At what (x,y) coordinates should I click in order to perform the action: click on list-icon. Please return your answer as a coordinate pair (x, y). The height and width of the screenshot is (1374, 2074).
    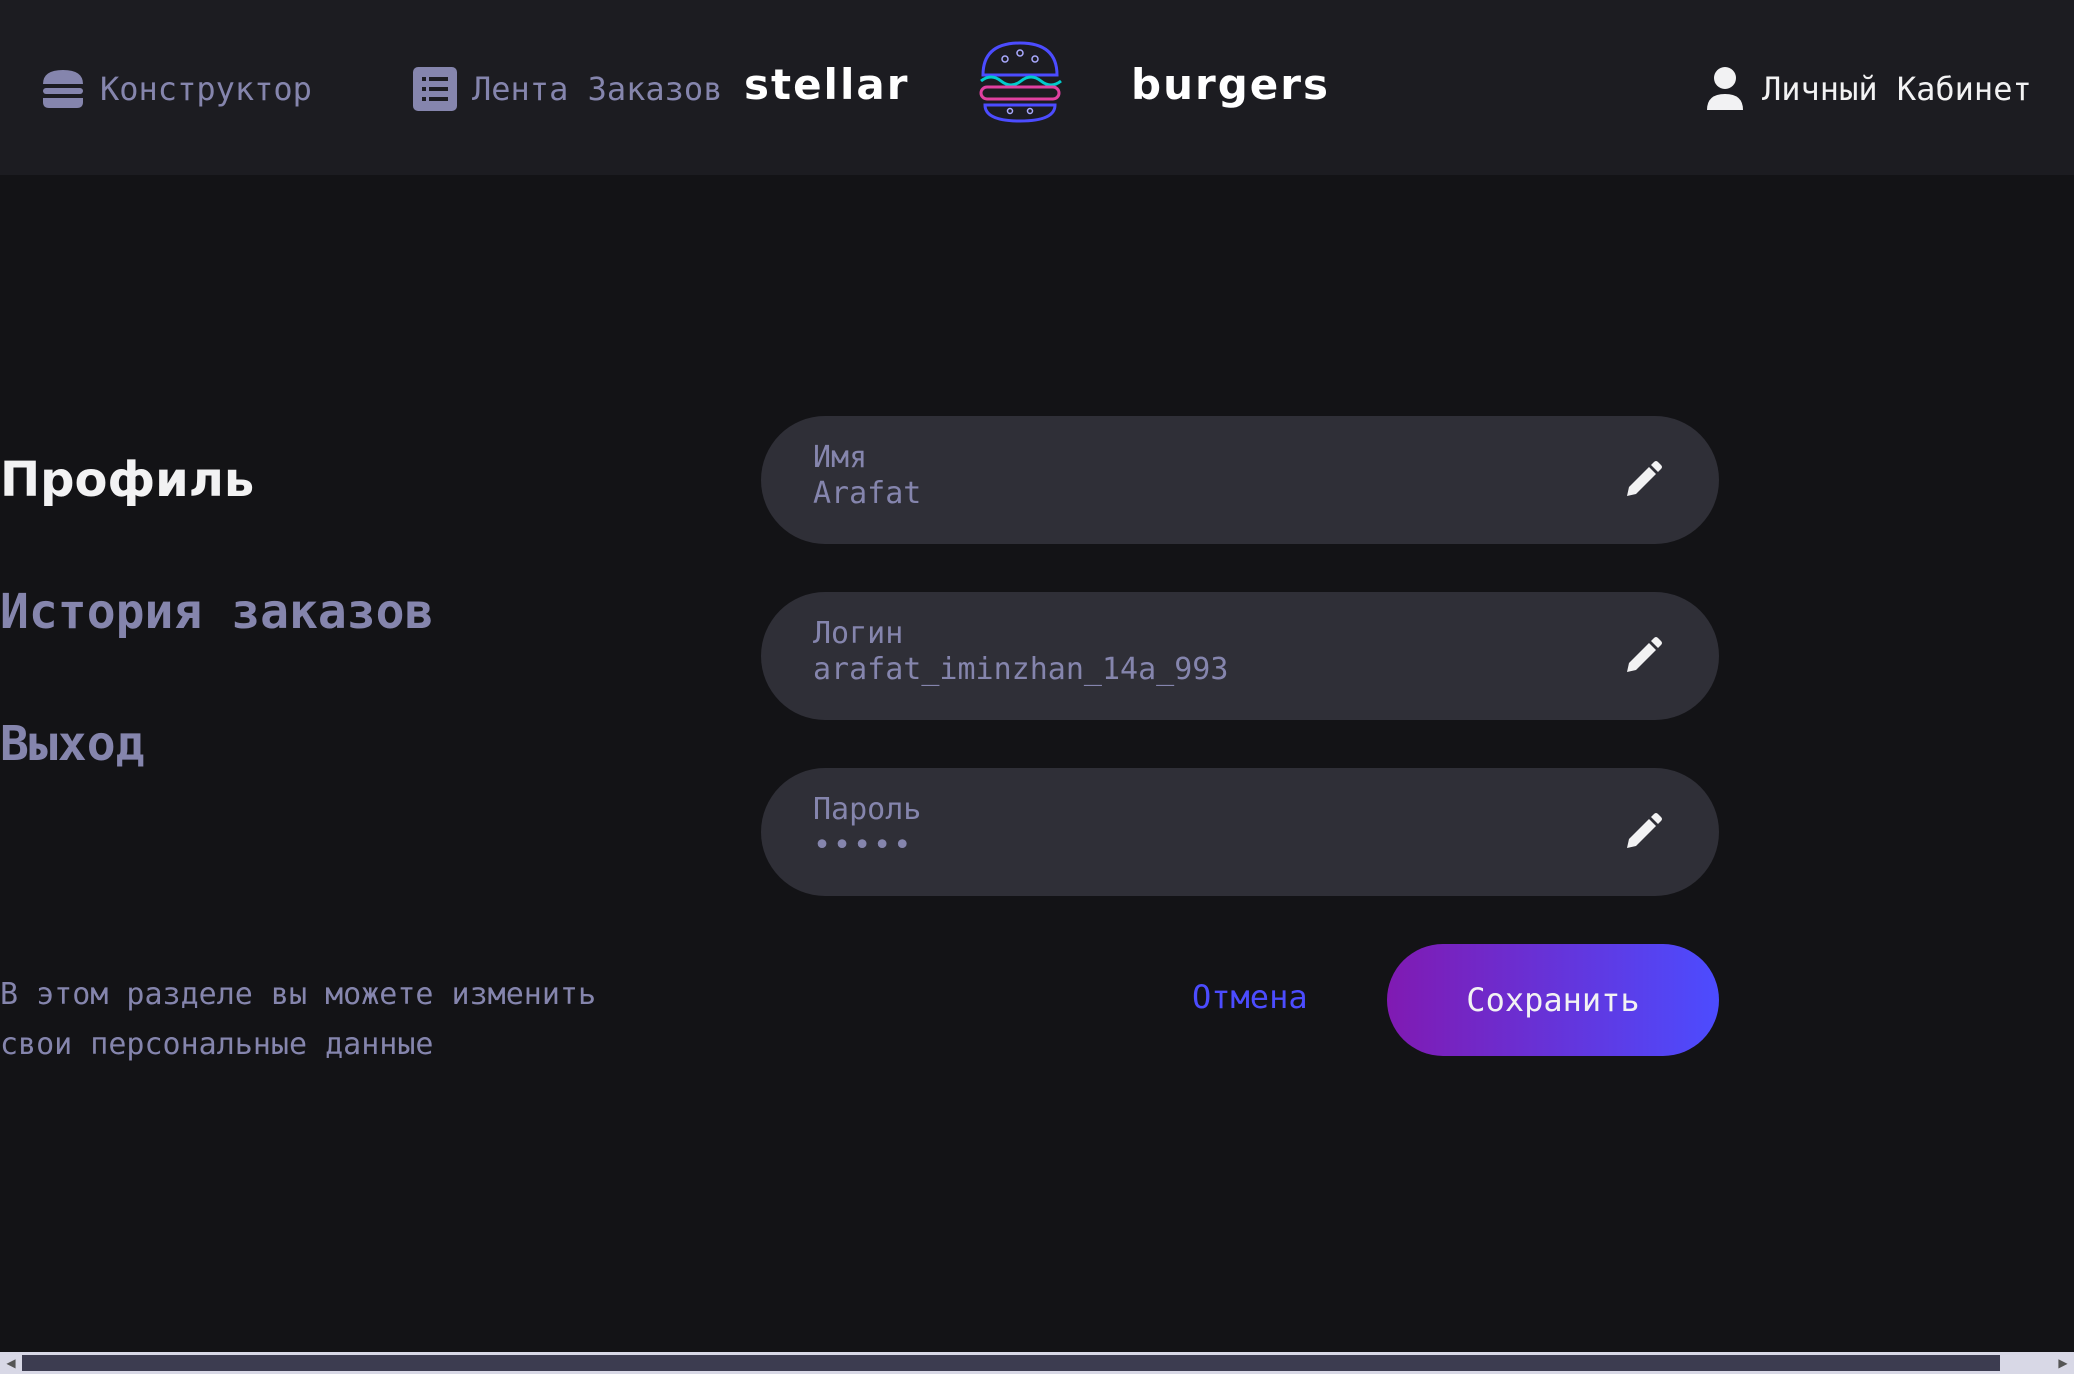
    Looking at the image, I should click on (435, 89).